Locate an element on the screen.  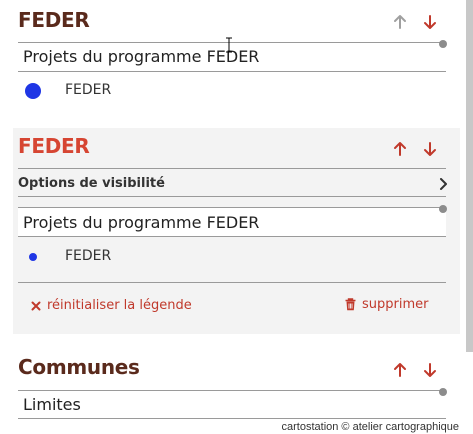
reset-legend-button: réinitialiser la légende is located at coordinates (111, 305).